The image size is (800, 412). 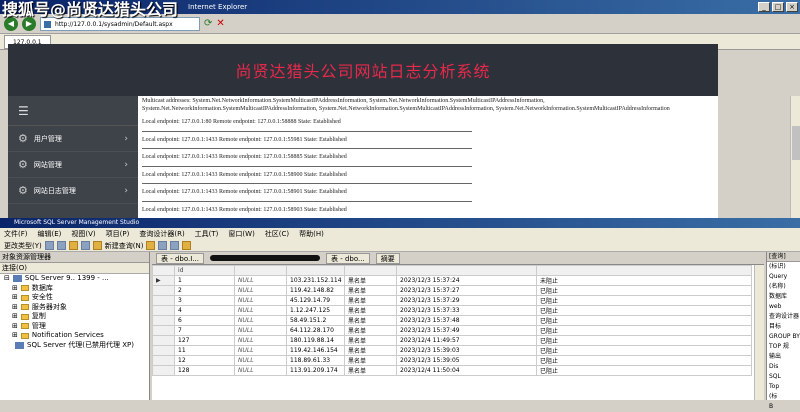 I want to click on cell-id: 2, so click(x=204, y=290).